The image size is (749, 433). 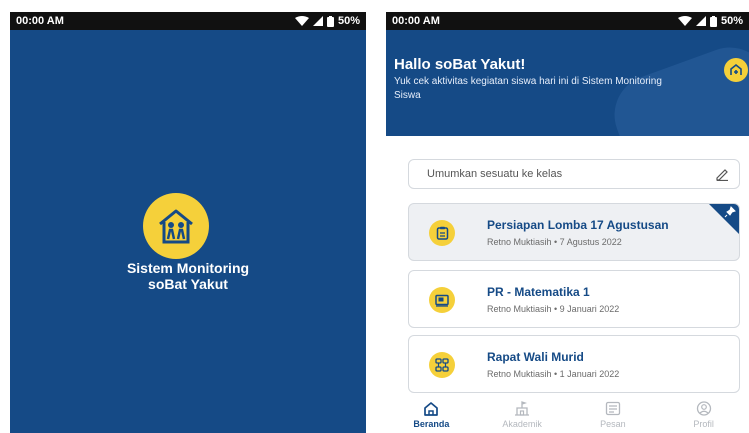 What do you see at coordinates (553, 374) in the screenshot?
I see `card-meta: Retno Muktiasih • 1 Januari 2022` at bounding box center [553, 374].